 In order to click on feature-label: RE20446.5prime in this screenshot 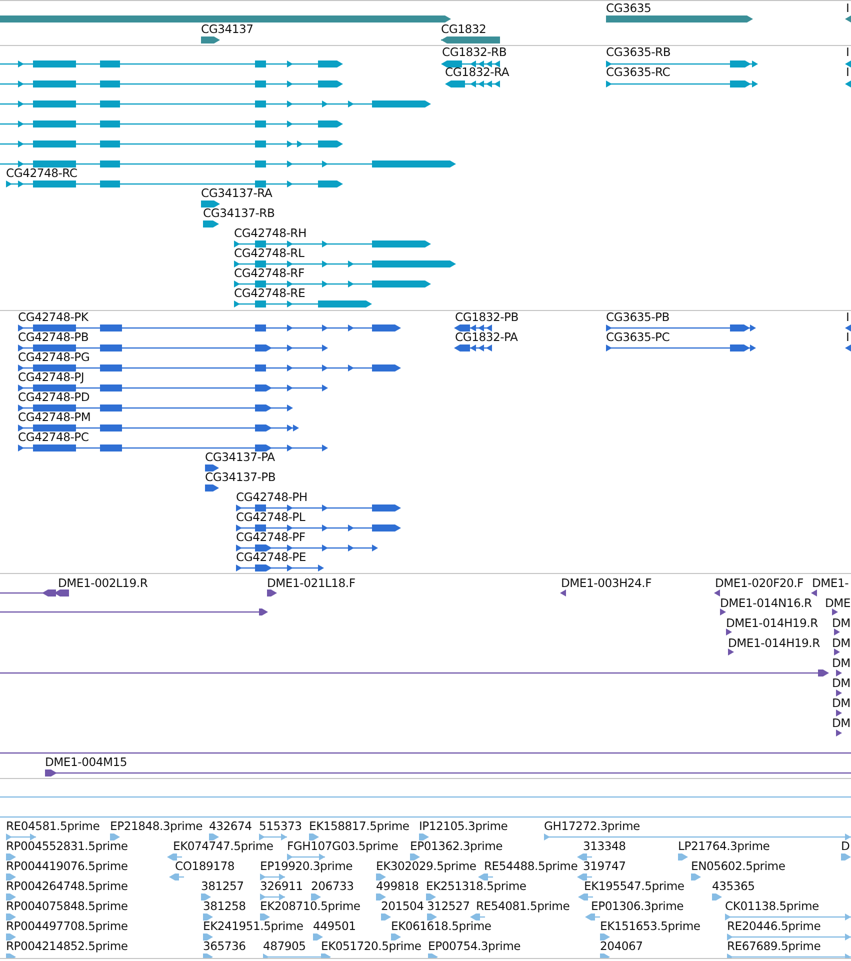, I will do `click(774, 926)`.